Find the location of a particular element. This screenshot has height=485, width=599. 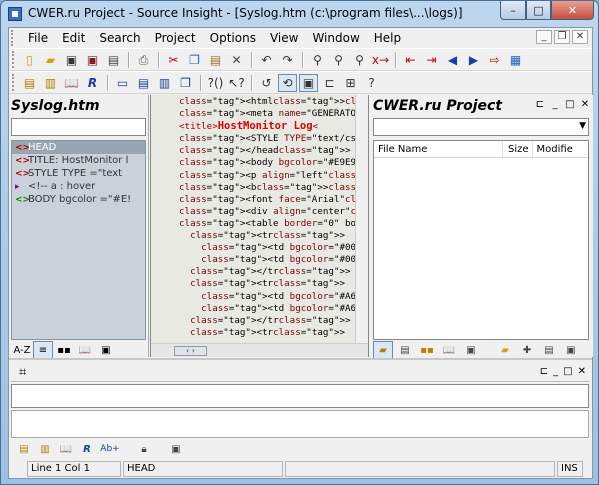

save-all-icon: ▣ is located at coordinates (92, 60).